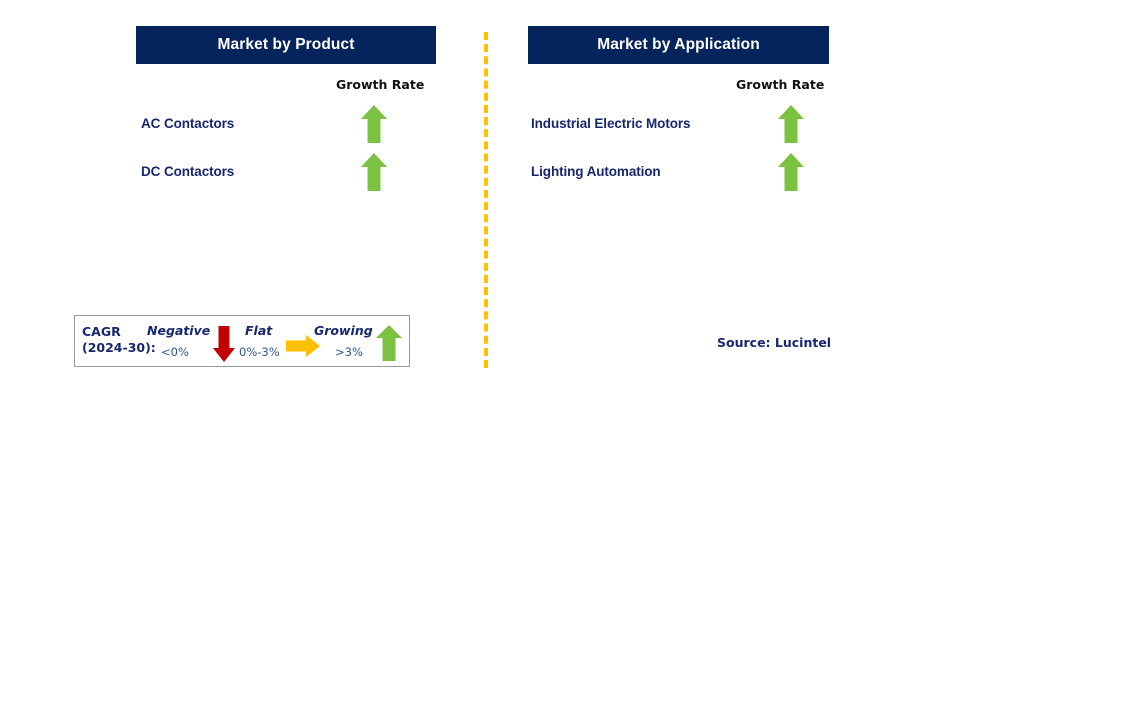 The height and width of the screenshot is (713, 1126). Describe the element at coordinates (259, 330) in the screenshot. I see `legend-term-flat: Flat` at that location.